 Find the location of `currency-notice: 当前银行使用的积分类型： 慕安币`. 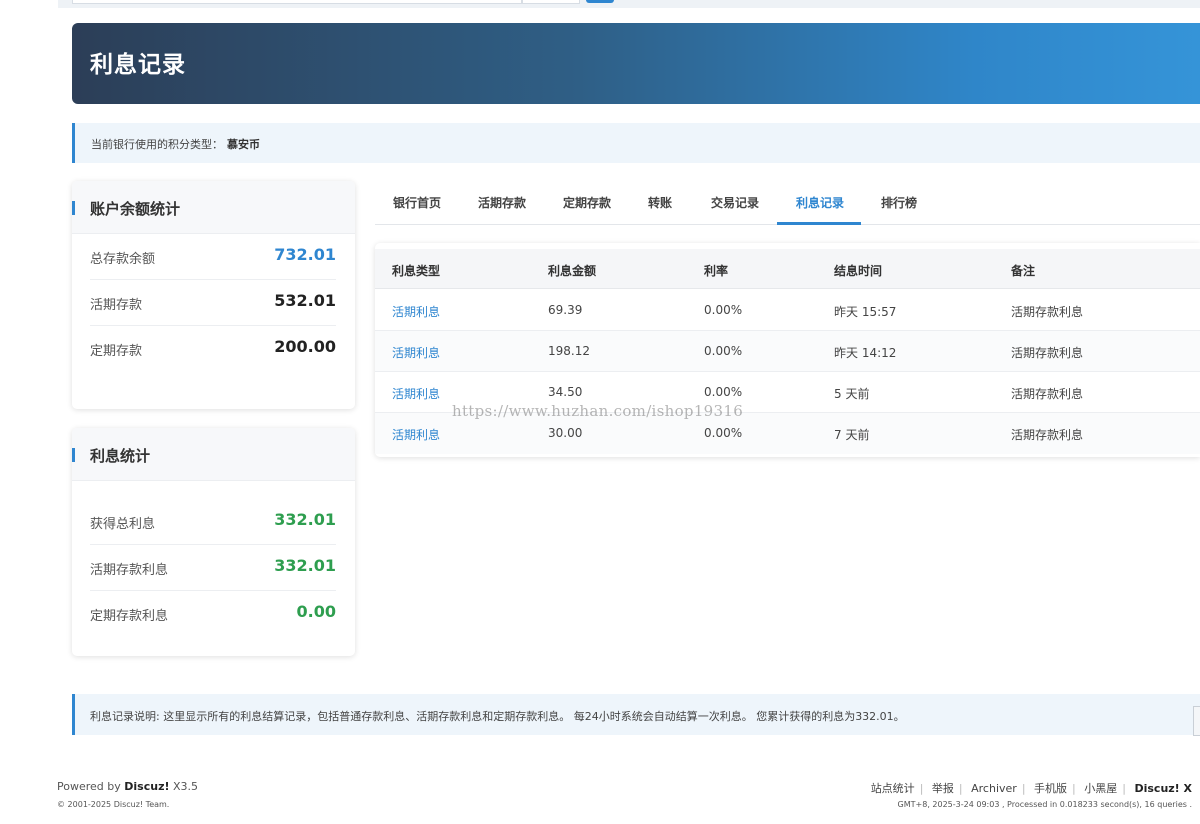

currency-notice: 当前银行使用的积分类型： 慕安币 is located at coordinates (636, 143).